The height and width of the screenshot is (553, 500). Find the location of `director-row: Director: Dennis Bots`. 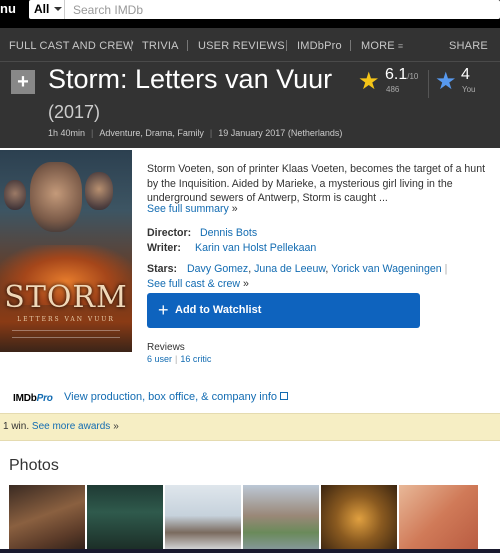

director-row: Director: Dennis Bots is located at coordinates (319, 233).